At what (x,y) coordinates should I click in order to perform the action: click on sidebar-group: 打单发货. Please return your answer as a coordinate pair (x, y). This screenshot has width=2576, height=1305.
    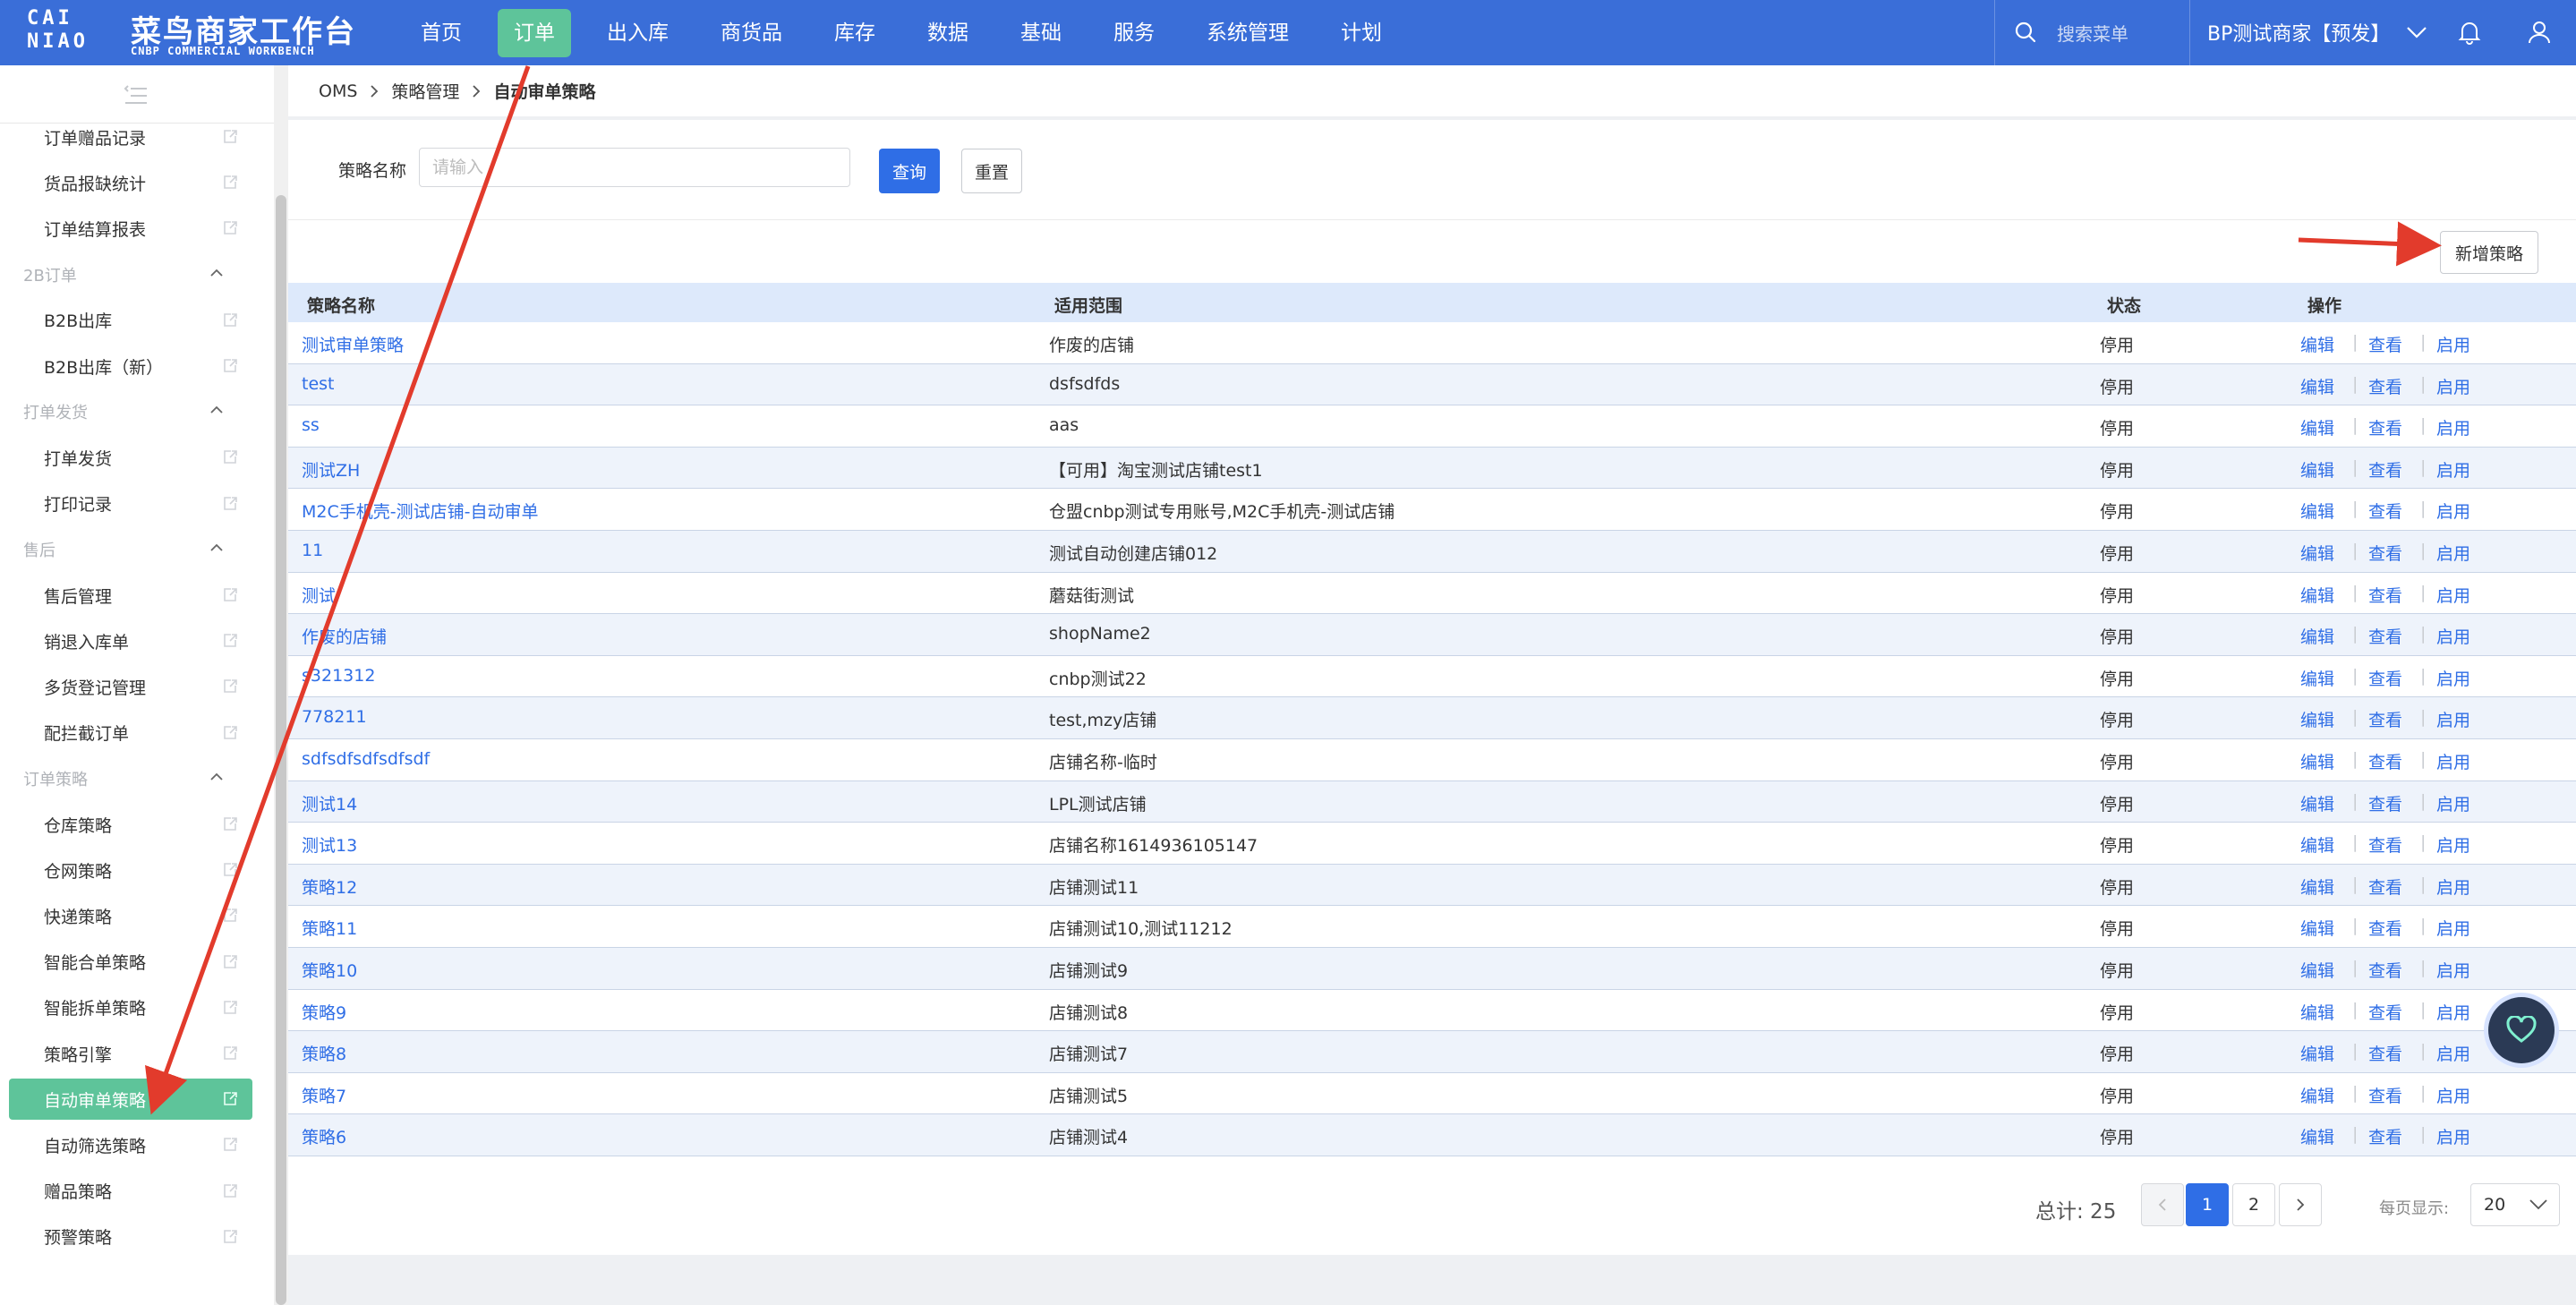
    Looking at the image, I should click on (125, 411).